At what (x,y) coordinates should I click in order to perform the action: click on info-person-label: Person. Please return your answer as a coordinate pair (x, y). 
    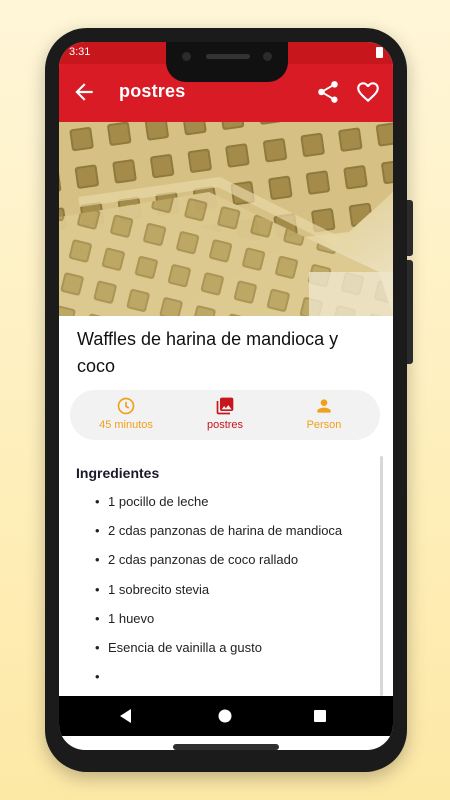
    Looking at the image, I should click on (324, 425).